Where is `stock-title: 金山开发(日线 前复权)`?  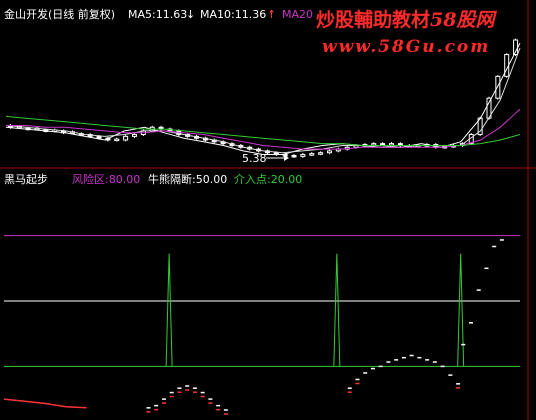
stock-title: 金山开发(日线 前复权) is located at coordinates (59, 14).